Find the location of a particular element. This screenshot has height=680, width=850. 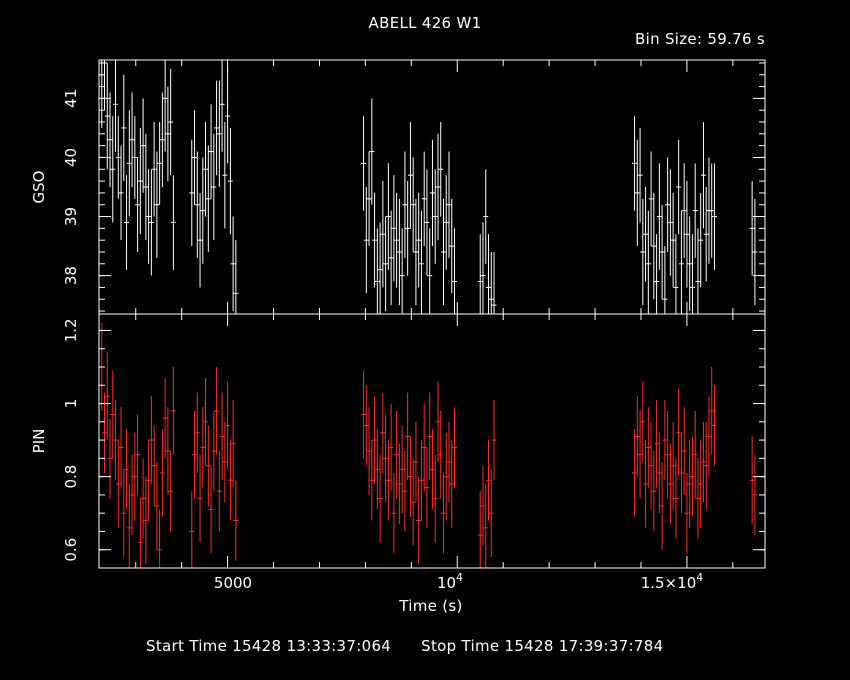

gso-ytick-label: 38 is located at coordinates (71, 275).